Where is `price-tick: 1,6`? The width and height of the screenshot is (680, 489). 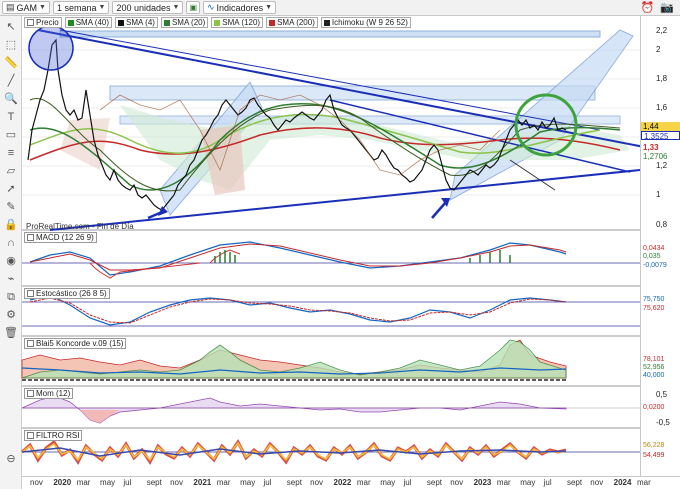
price-tick: 1,6 is located at coordinates (662, 107).